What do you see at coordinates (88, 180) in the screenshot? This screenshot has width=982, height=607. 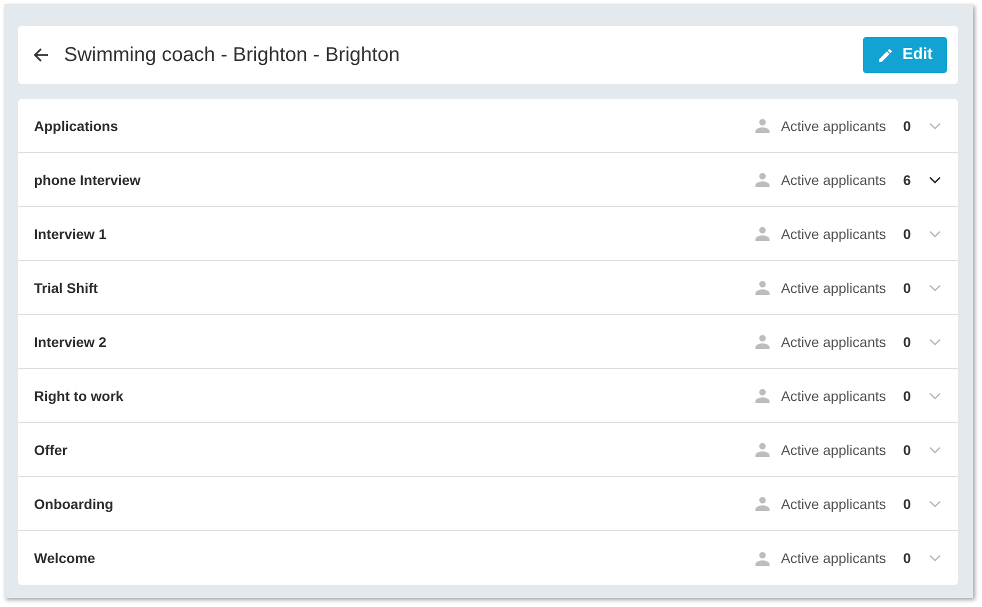 I see `stage-name: phone Interview` at bounding box center [88, 180].